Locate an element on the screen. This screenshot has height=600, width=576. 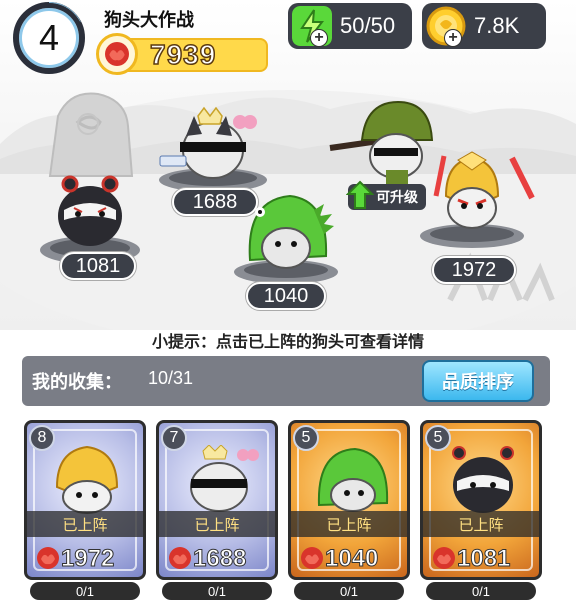
sunglasses-dog-portrait is located at coordinates (224, 478).